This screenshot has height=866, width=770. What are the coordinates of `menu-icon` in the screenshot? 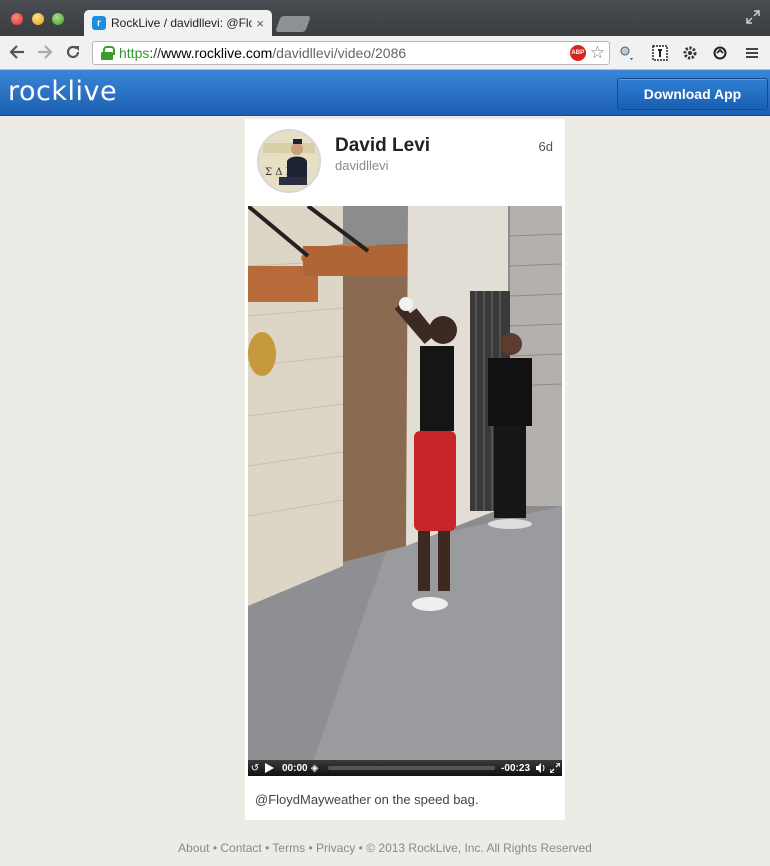 It's located at (752, 53).